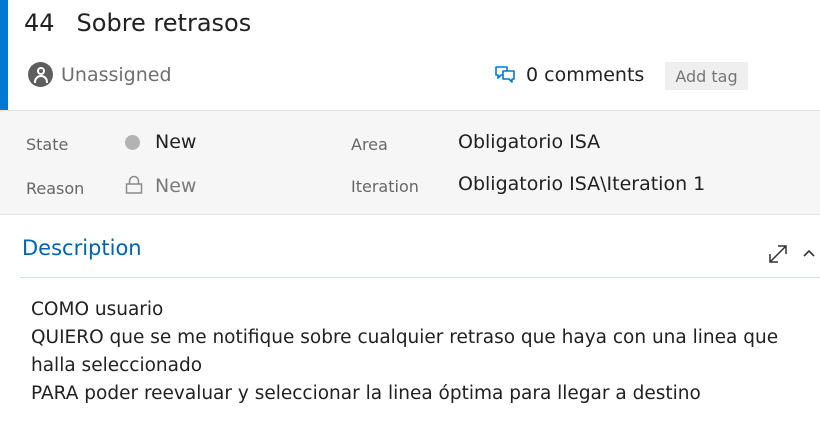  Describe the element at coordinates (97, 309) in the screenshot. I see `description-line: COMO usuario` at that location.